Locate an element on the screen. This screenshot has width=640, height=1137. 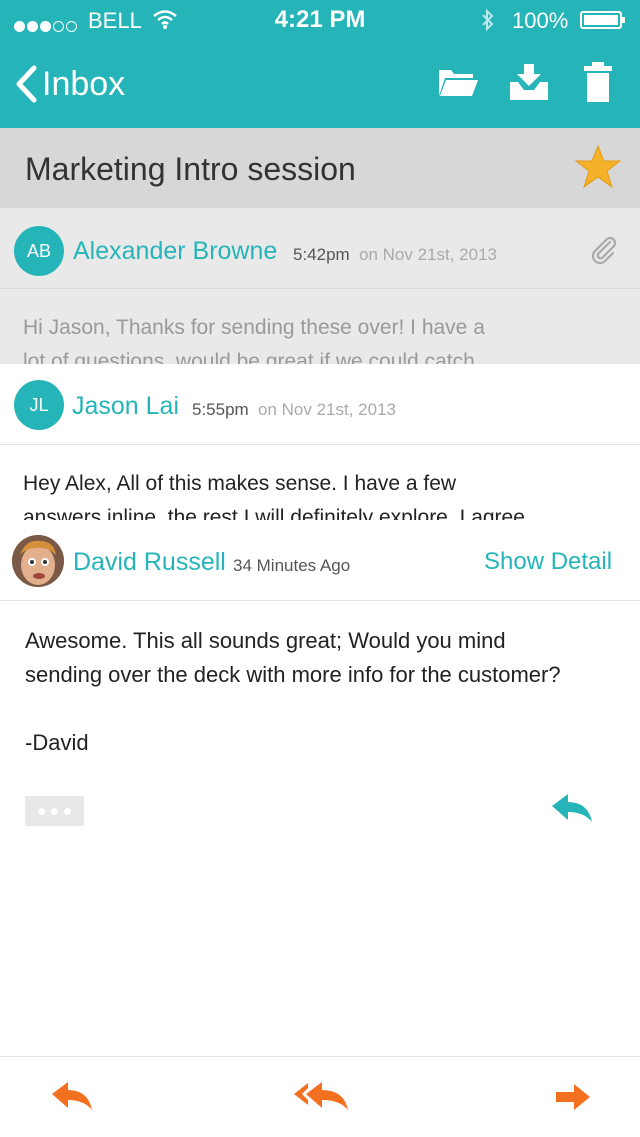
forward-icon is located at coordinates (573, 1099).